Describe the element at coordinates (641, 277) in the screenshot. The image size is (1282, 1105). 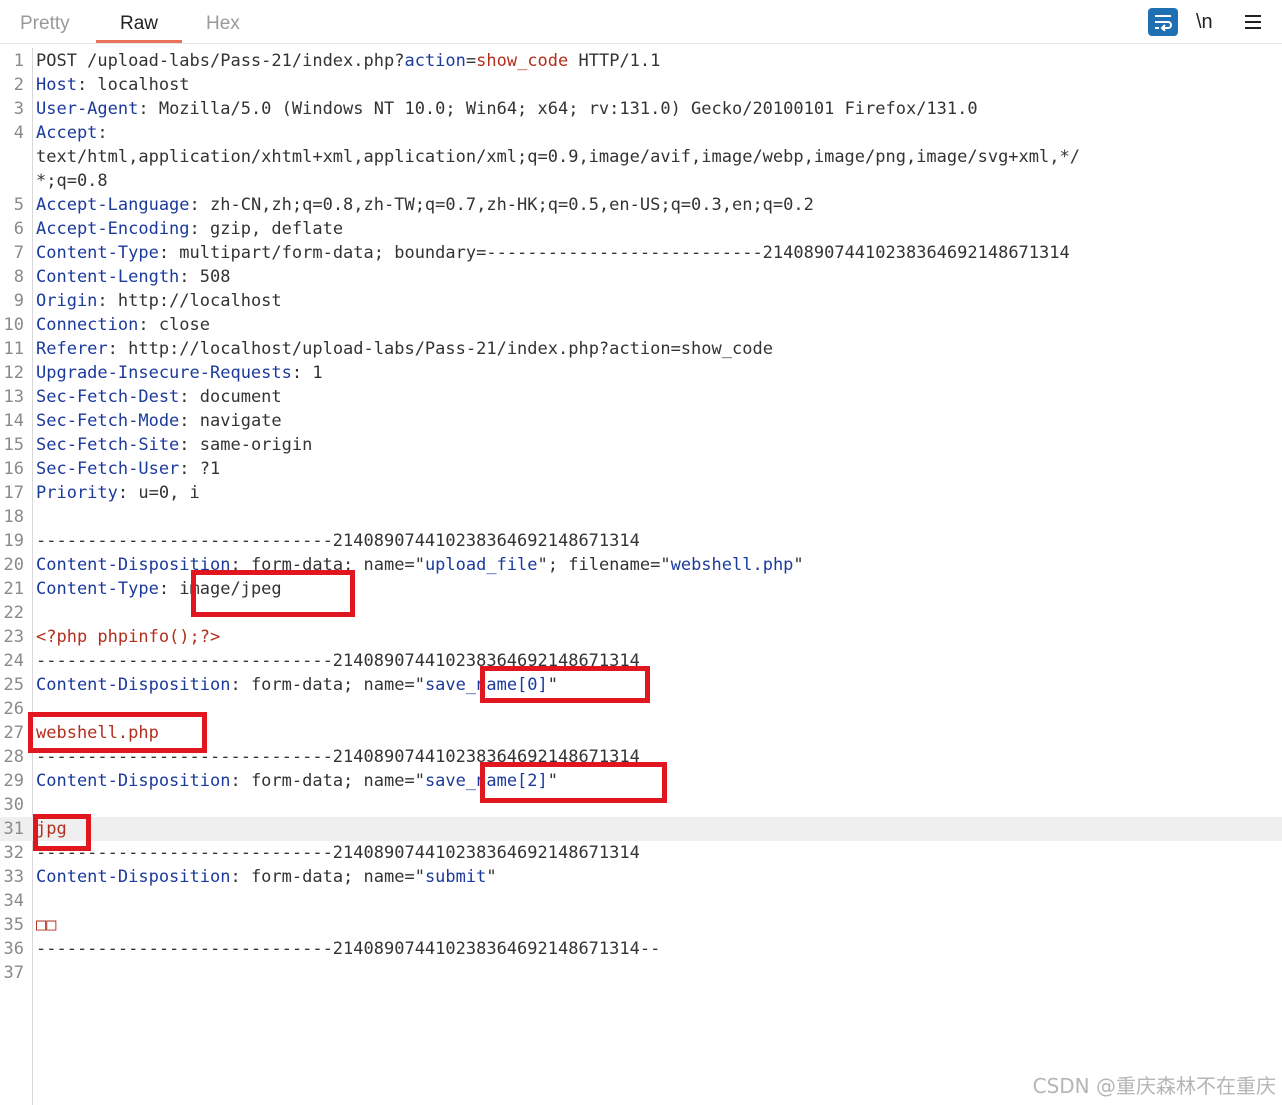
I see `code-line: 8 Content-Length: 508` at that location.